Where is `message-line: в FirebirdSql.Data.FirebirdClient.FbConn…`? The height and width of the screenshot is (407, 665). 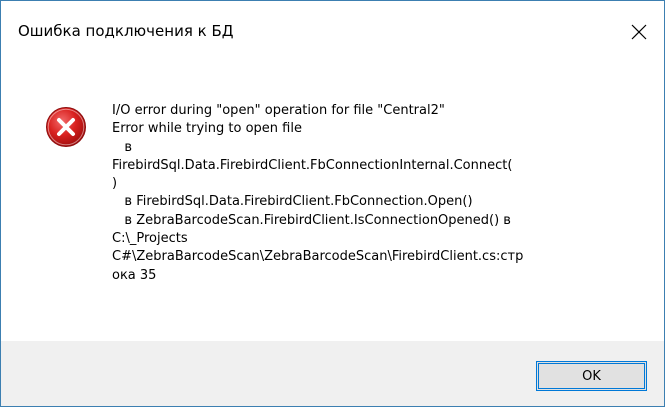
message-line: в FirebirdSql.Data.FirebirdClient.FbConn… is located at coordinates (292, 202).